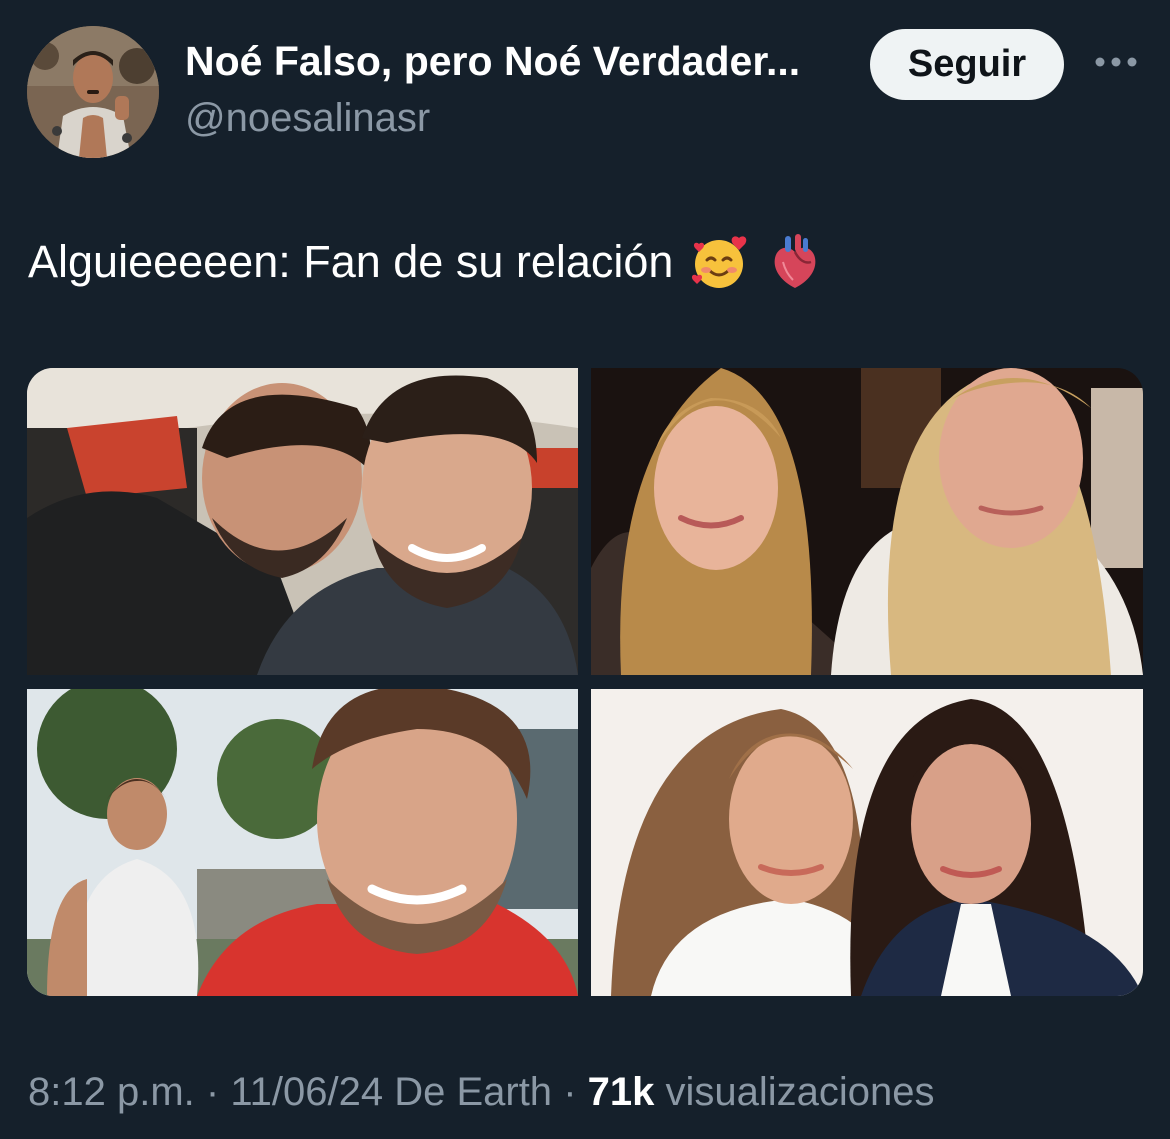  What do you see at coordinates (473, 1092) in the screenshot?
I see `tweet-source: De Earth` at bounding box center [473, 1092].